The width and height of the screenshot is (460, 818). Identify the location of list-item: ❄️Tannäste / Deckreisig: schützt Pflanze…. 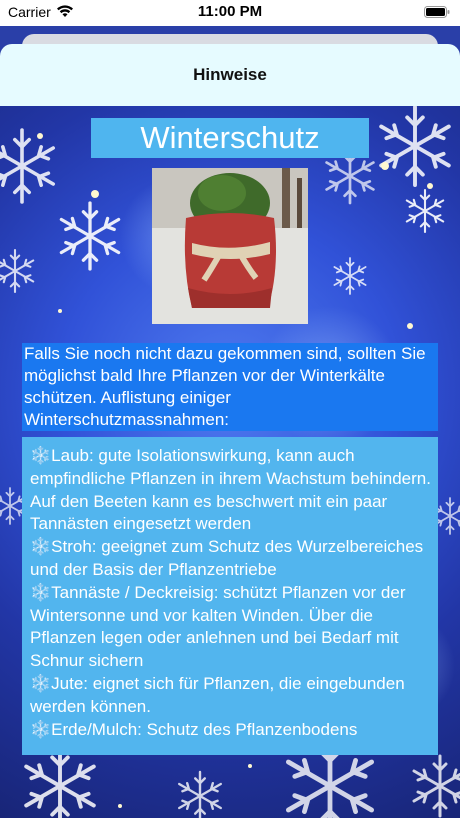
(218, 626).